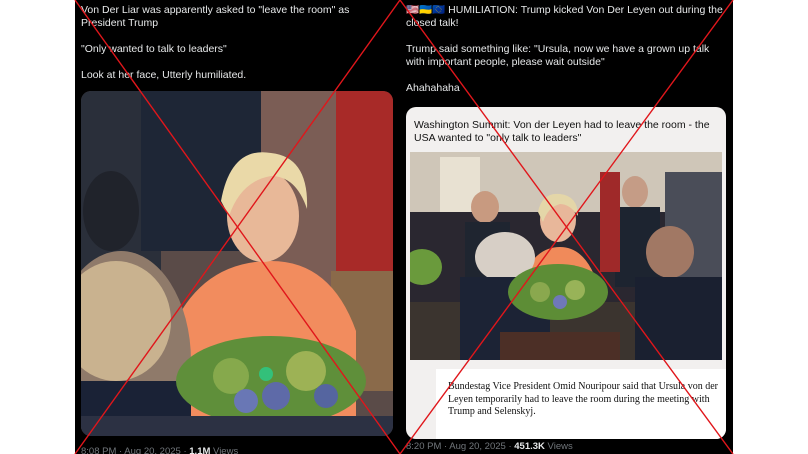 This screenshot has width=808, height=454. What do you see at coordinates (154, 49) in the screenshot?
I see `left-post-line2: "Only wanted to talk to leaders"` at bounding box center [154, 49].